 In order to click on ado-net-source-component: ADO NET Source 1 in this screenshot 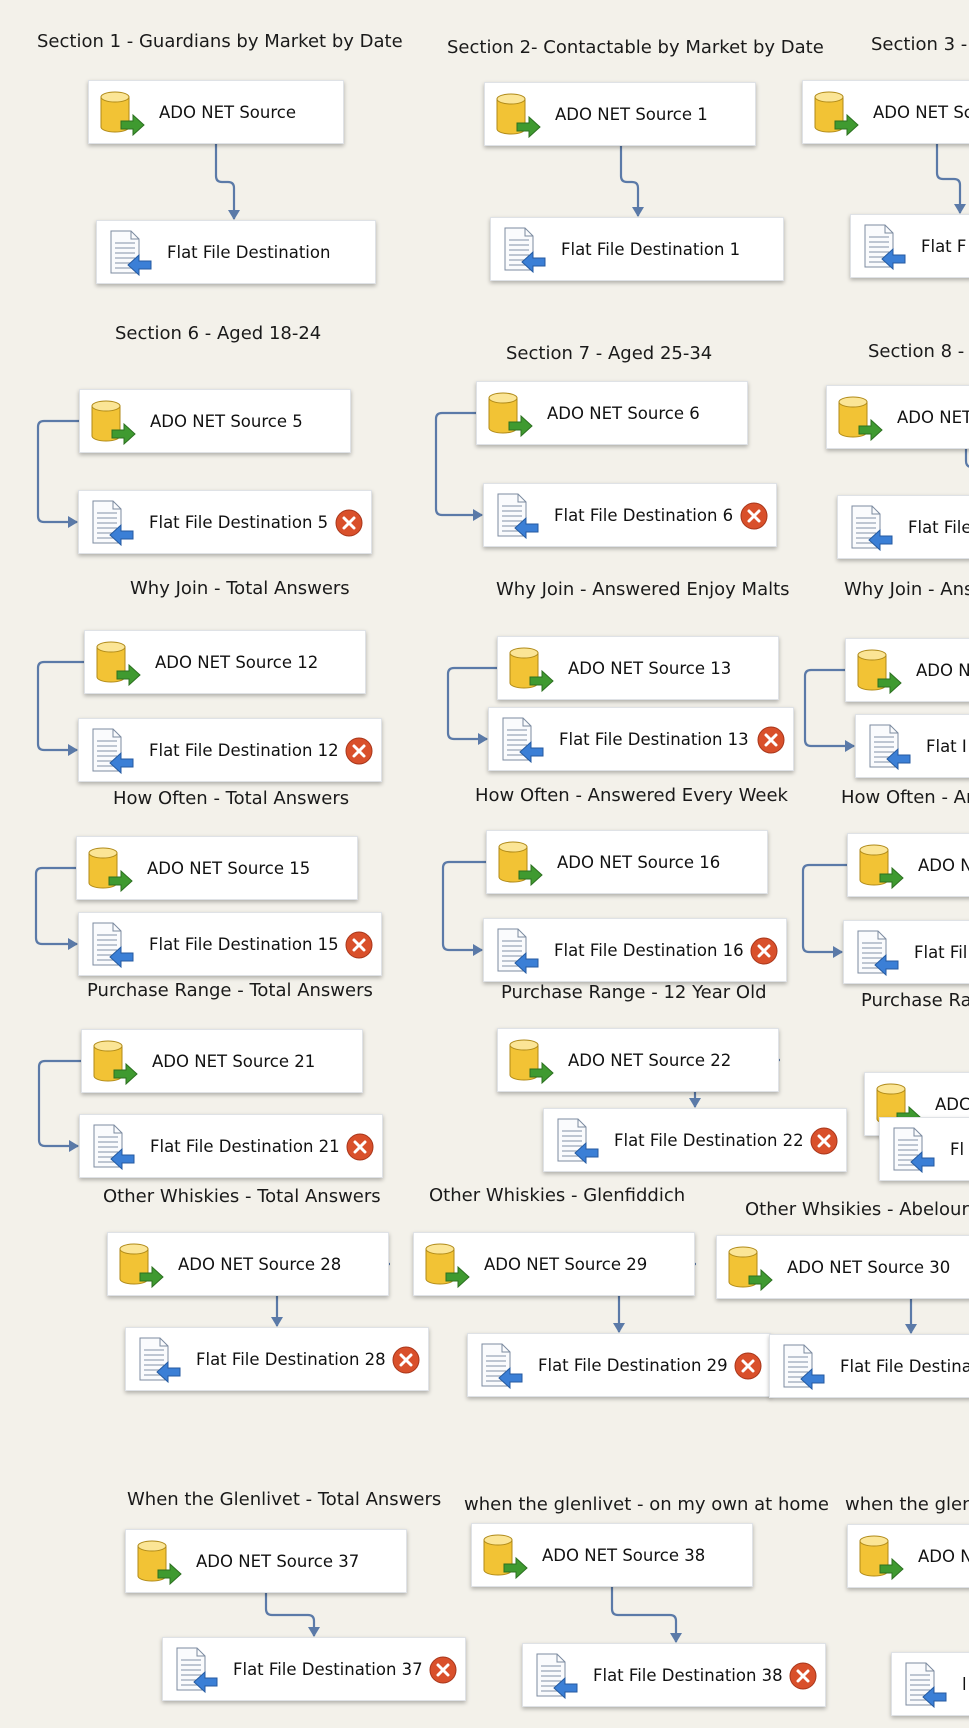, I will do `click(620, 114)`.